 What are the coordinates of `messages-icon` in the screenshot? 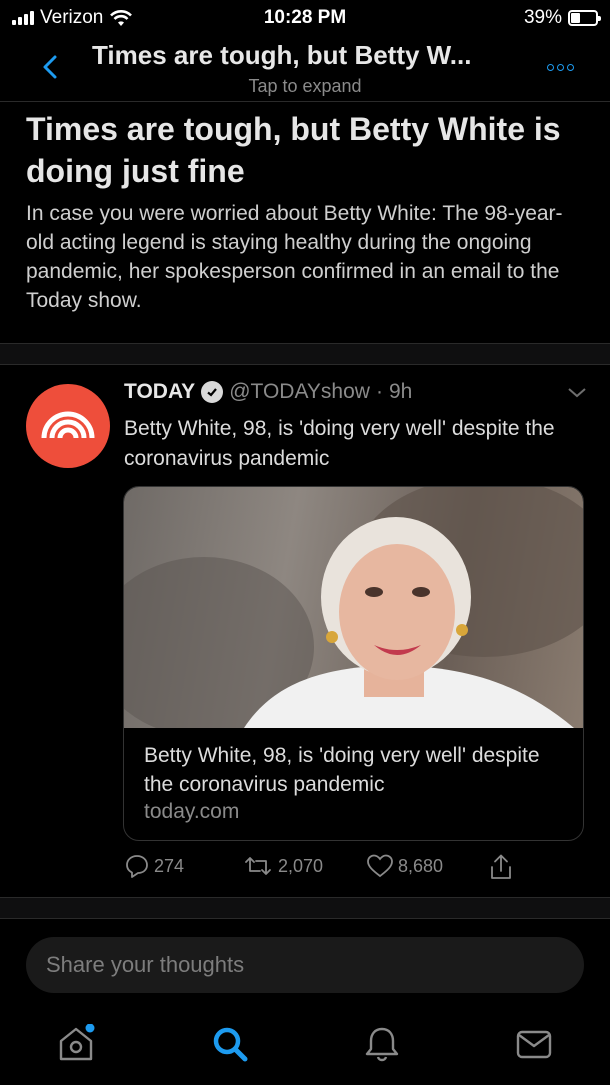 It's located at (534, 1044).